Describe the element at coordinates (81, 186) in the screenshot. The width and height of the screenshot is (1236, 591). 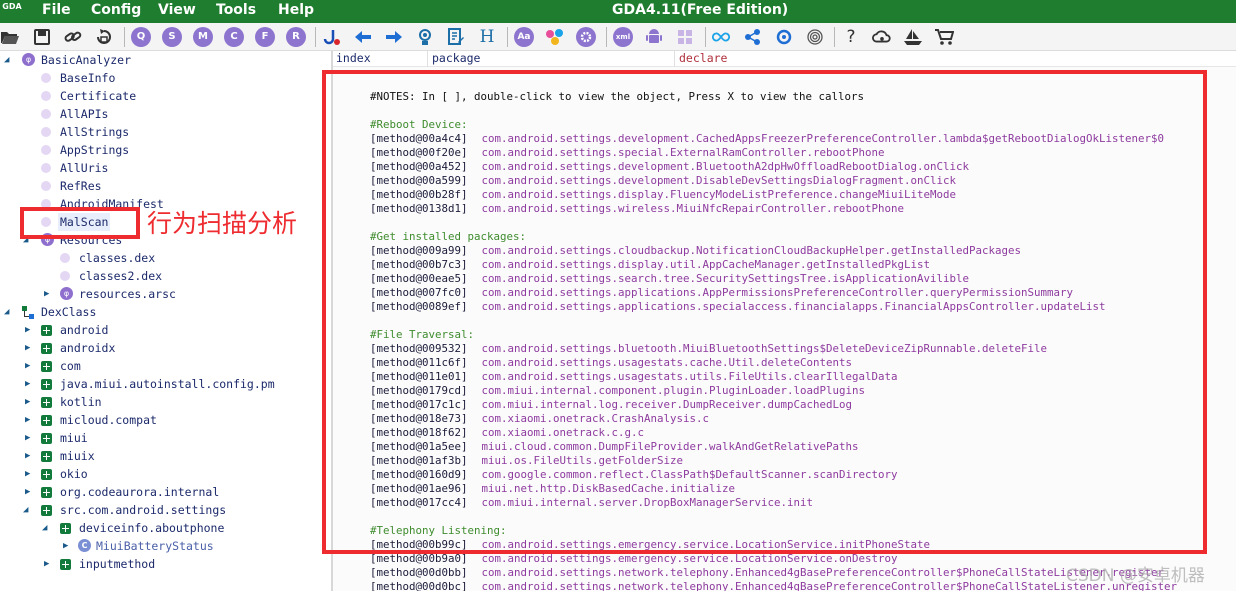
I see `tree-item-label: RefRes` at that location.